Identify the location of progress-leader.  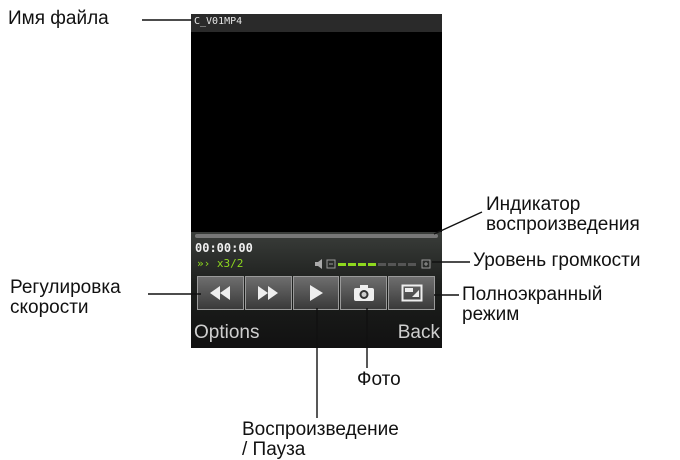
(458, 223).